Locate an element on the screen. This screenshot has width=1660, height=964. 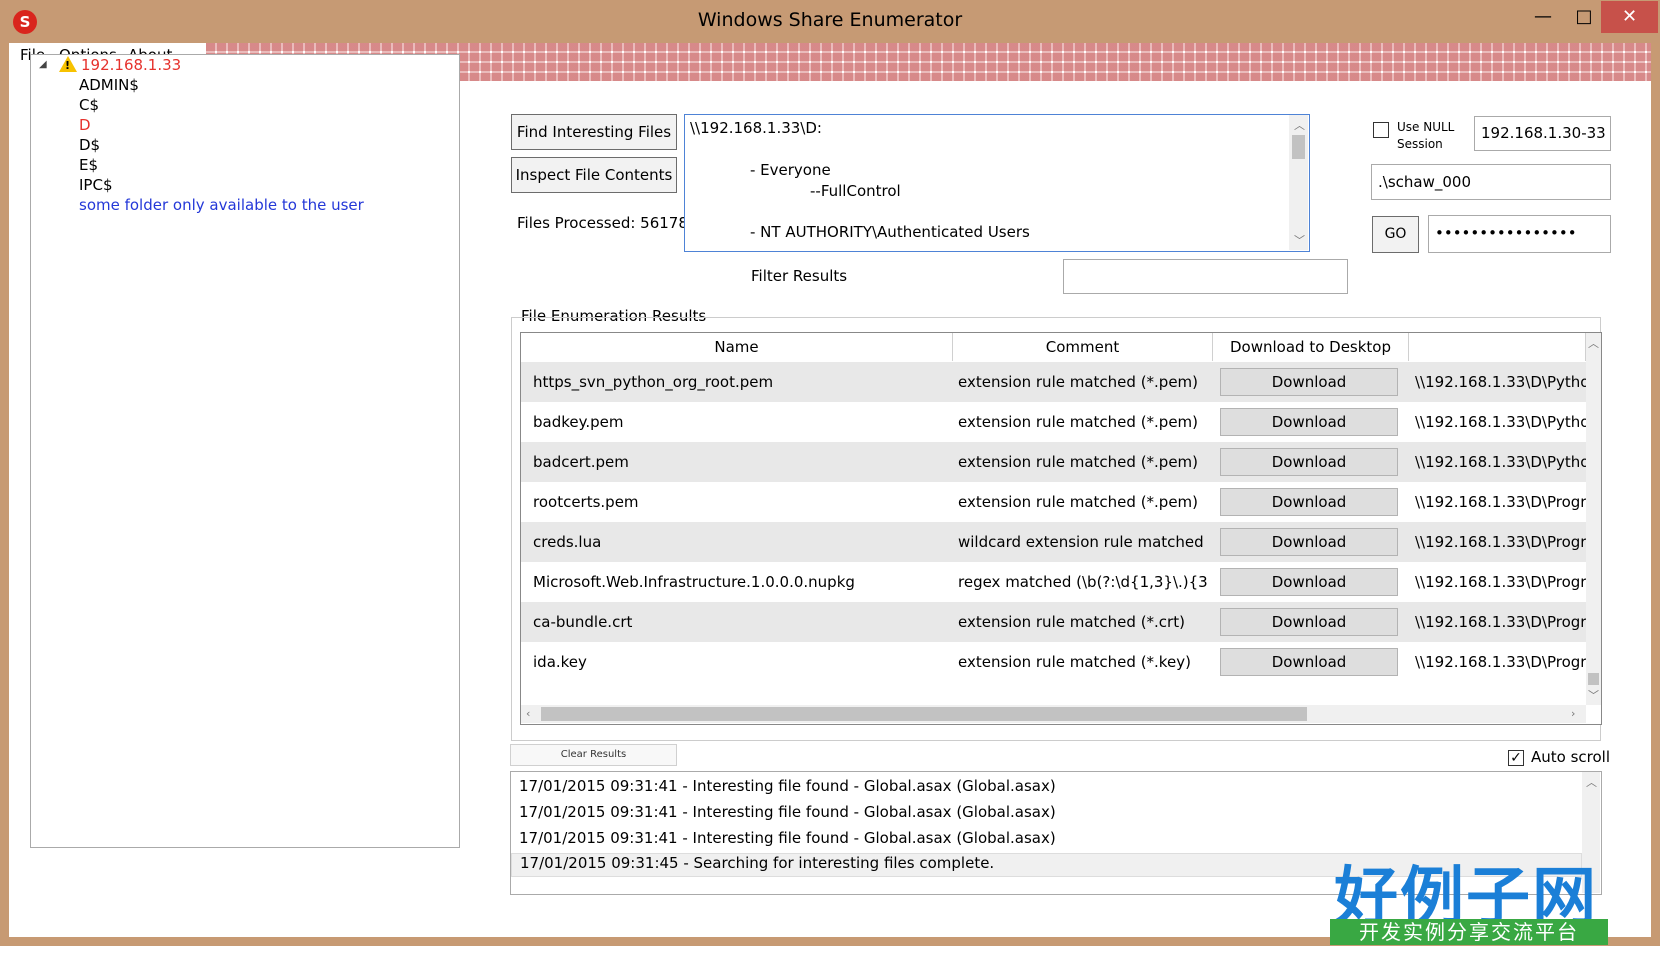
permissions-principal-authenticated-users: - NT AUTHORITY\Authenticated Users is located at coordinates (890, 232).